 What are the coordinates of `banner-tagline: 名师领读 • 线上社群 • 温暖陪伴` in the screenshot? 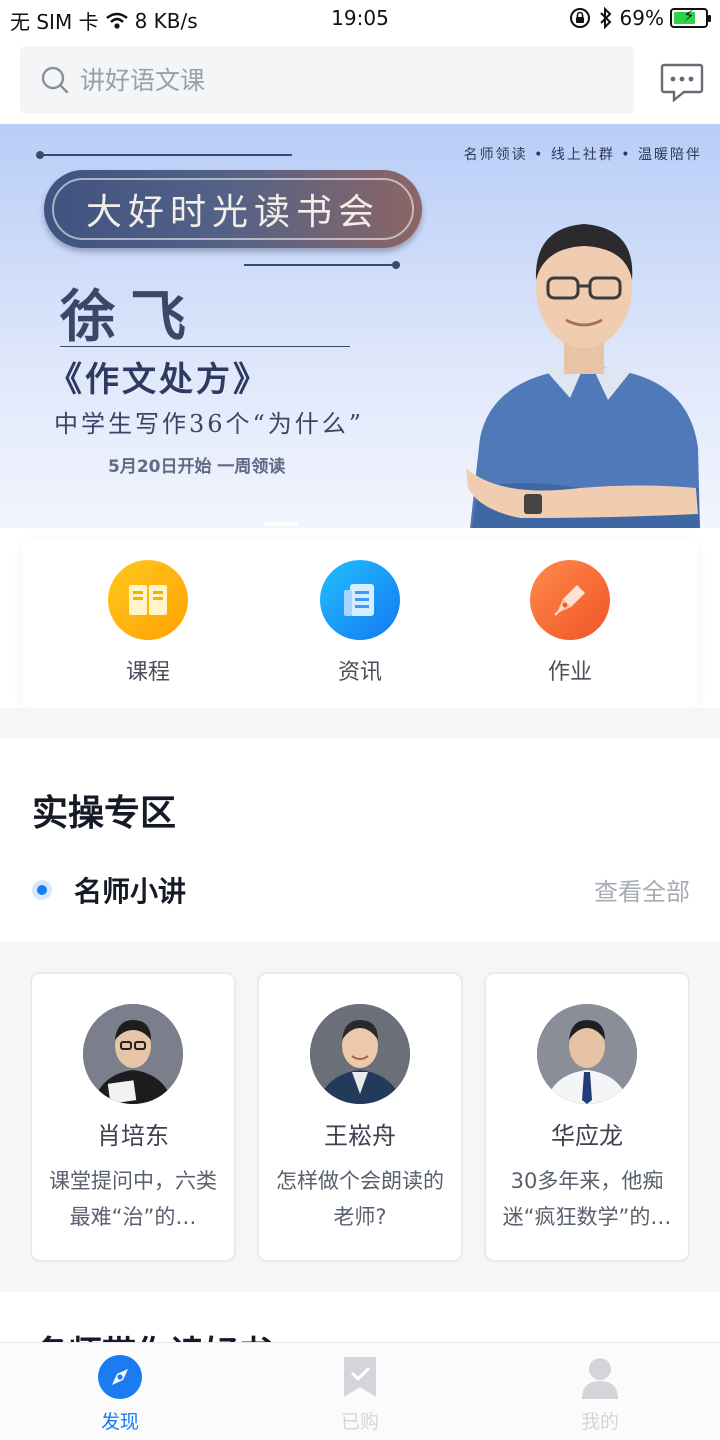 It's located at (582, 155).